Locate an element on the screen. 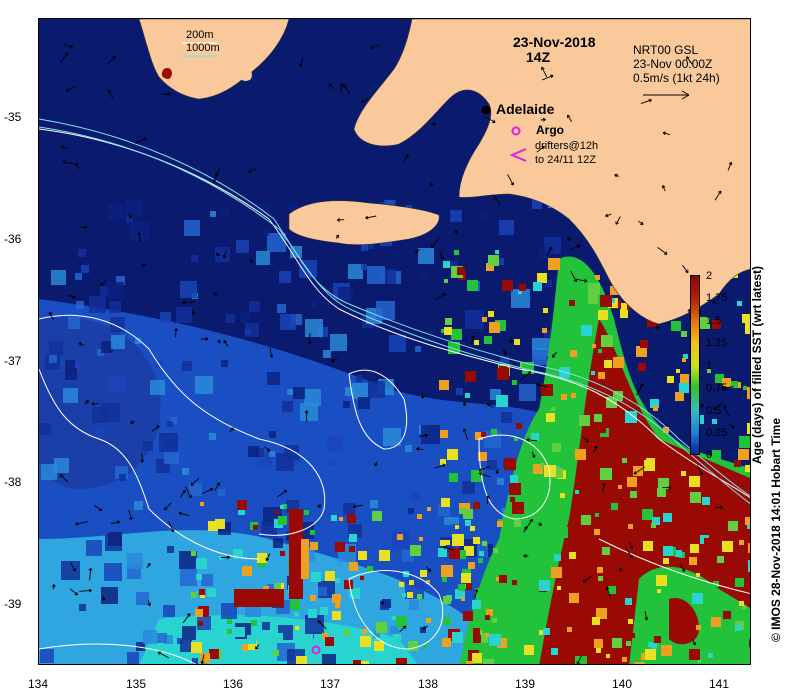 Image resolution: width=791 pixels, height=700 pixels. wind-scale-label: 0.5m/s (1kt 24h) is located at coordinates (676, 78).